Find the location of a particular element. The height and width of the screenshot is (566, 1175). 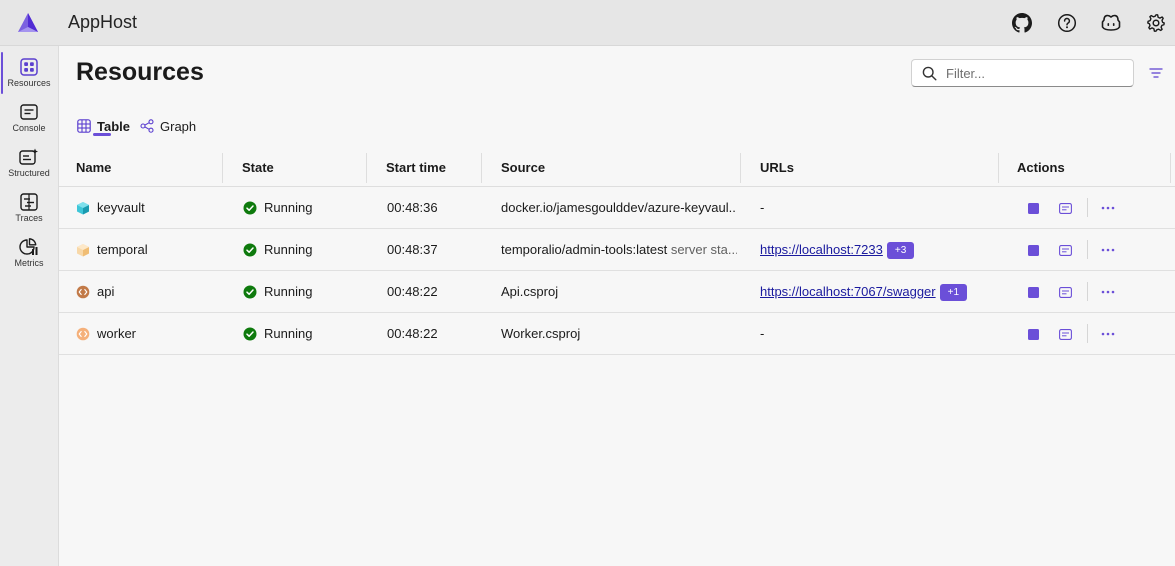

sidebar-item-traces: Traces is located at coordinates (29, 209).